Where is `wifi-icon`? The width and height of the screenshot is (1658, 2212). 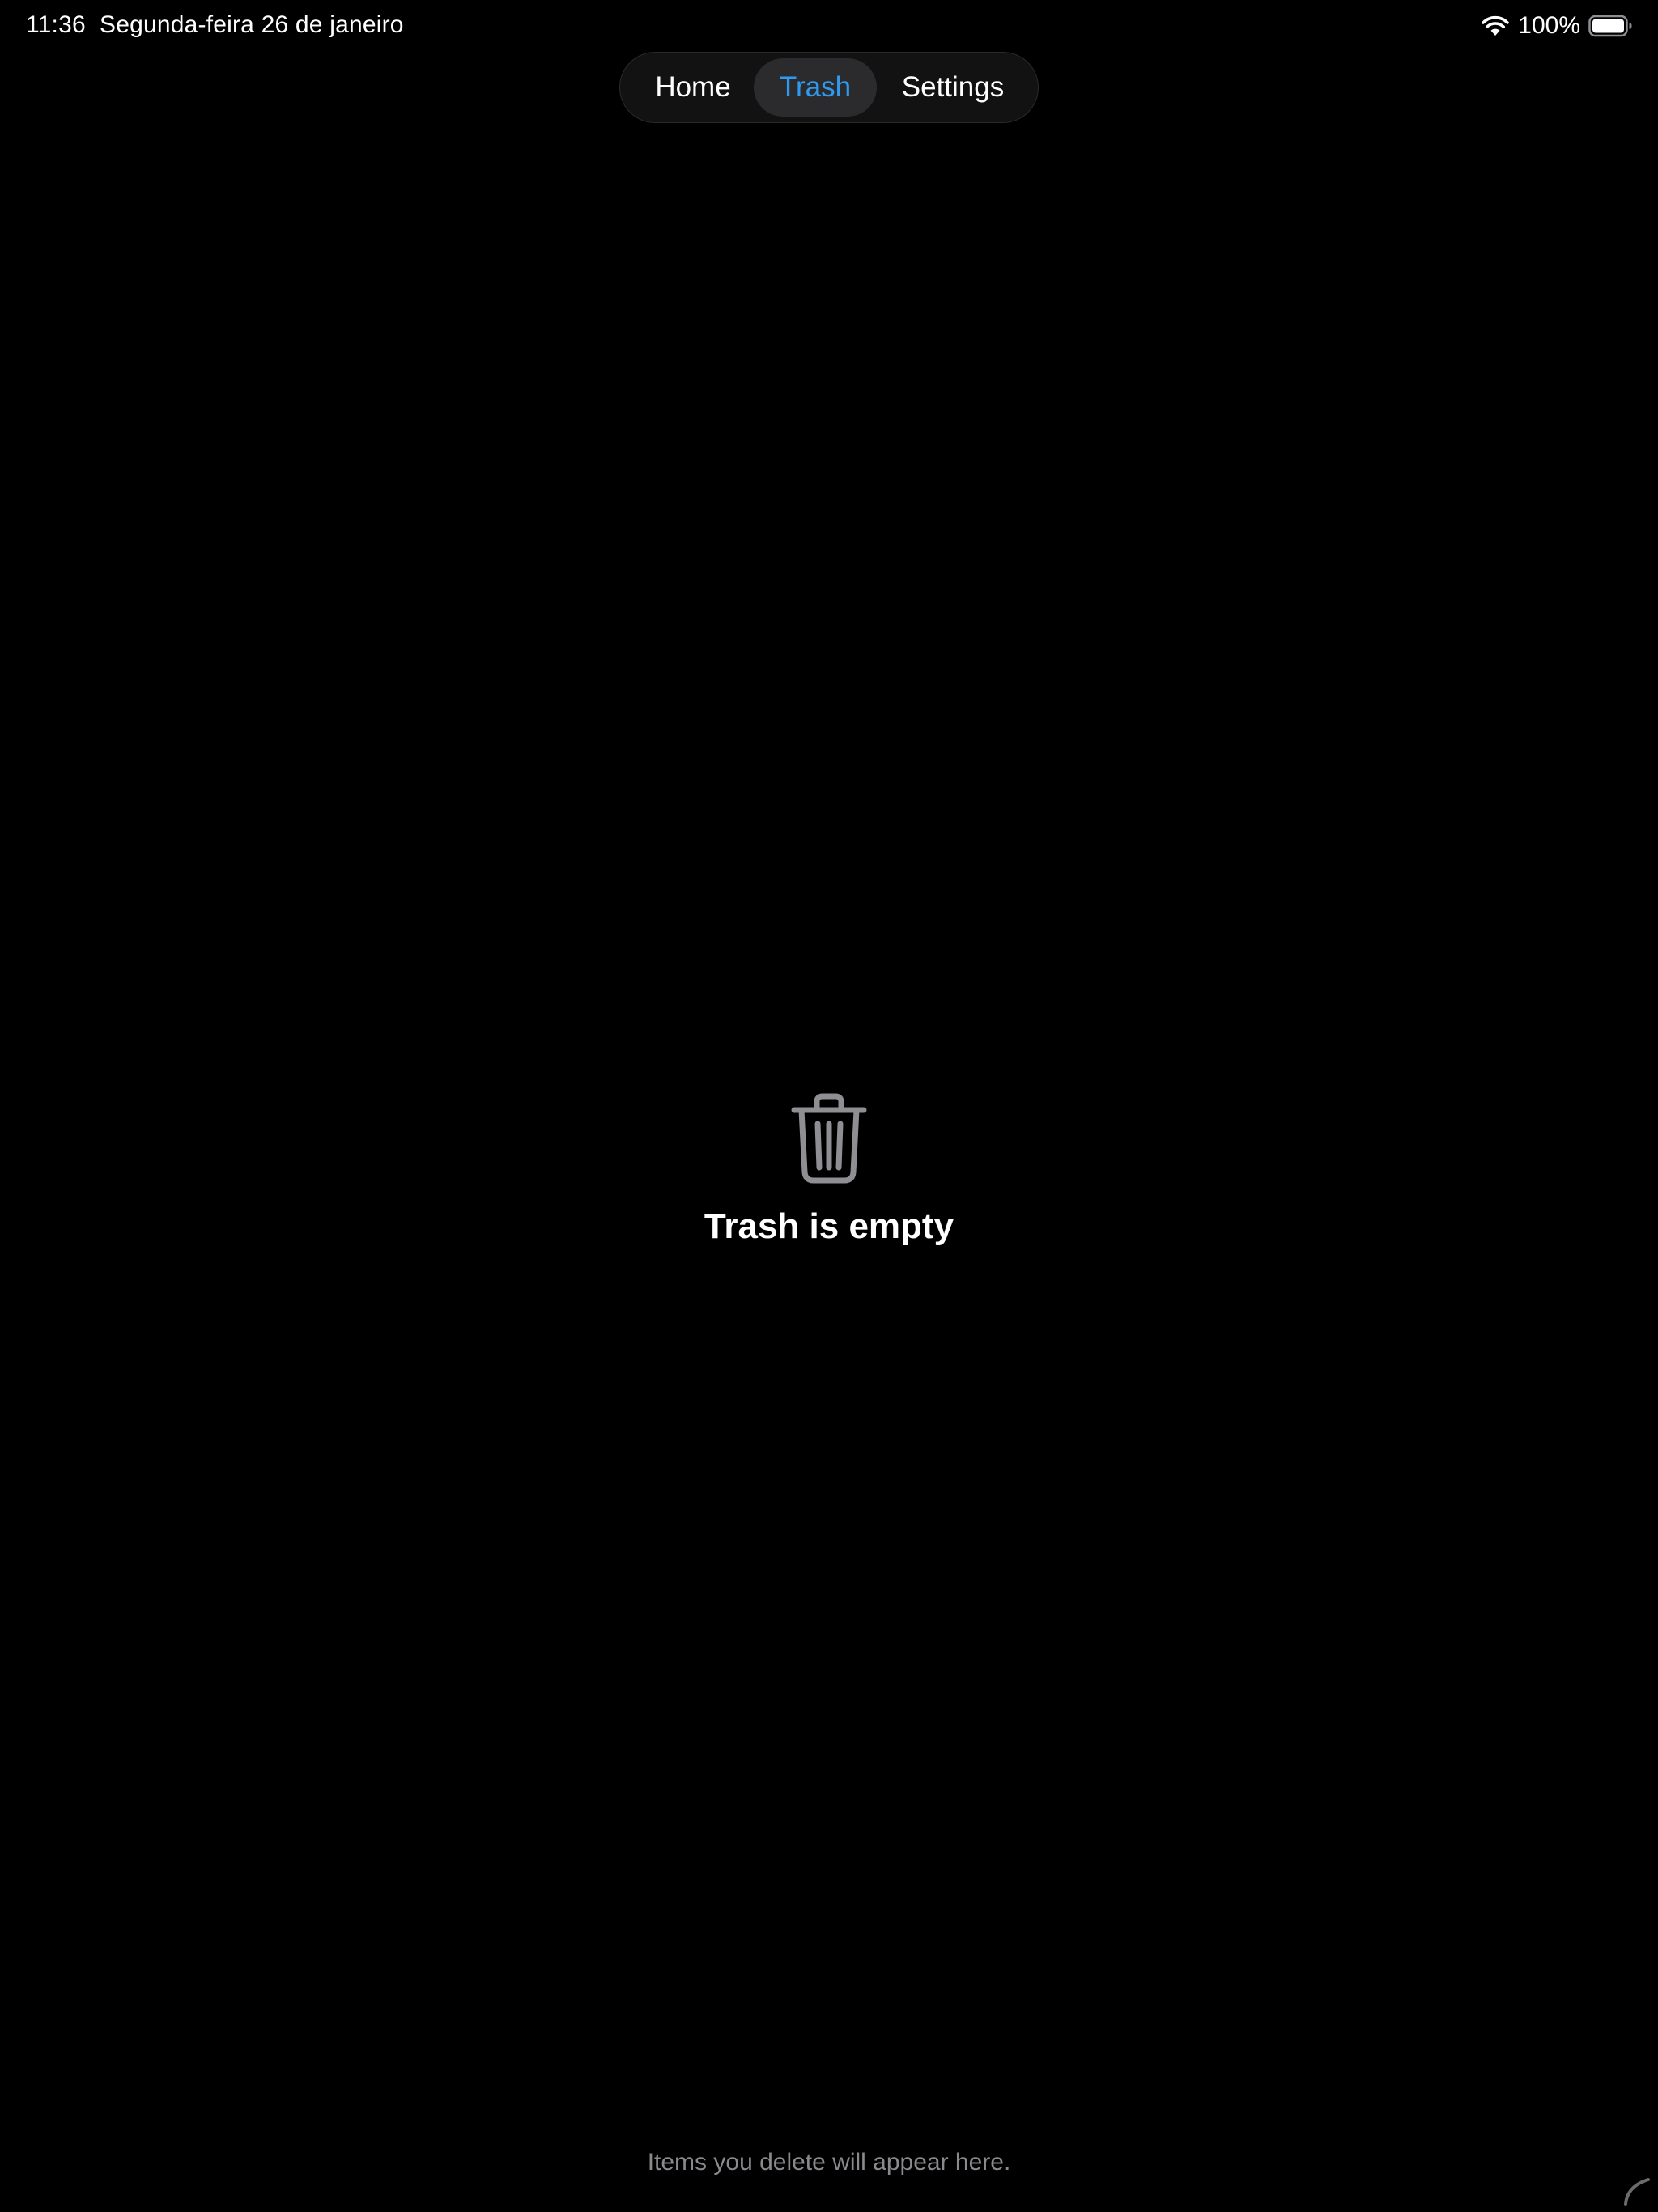 wifi-icon is located at coordinates (1495, 26).